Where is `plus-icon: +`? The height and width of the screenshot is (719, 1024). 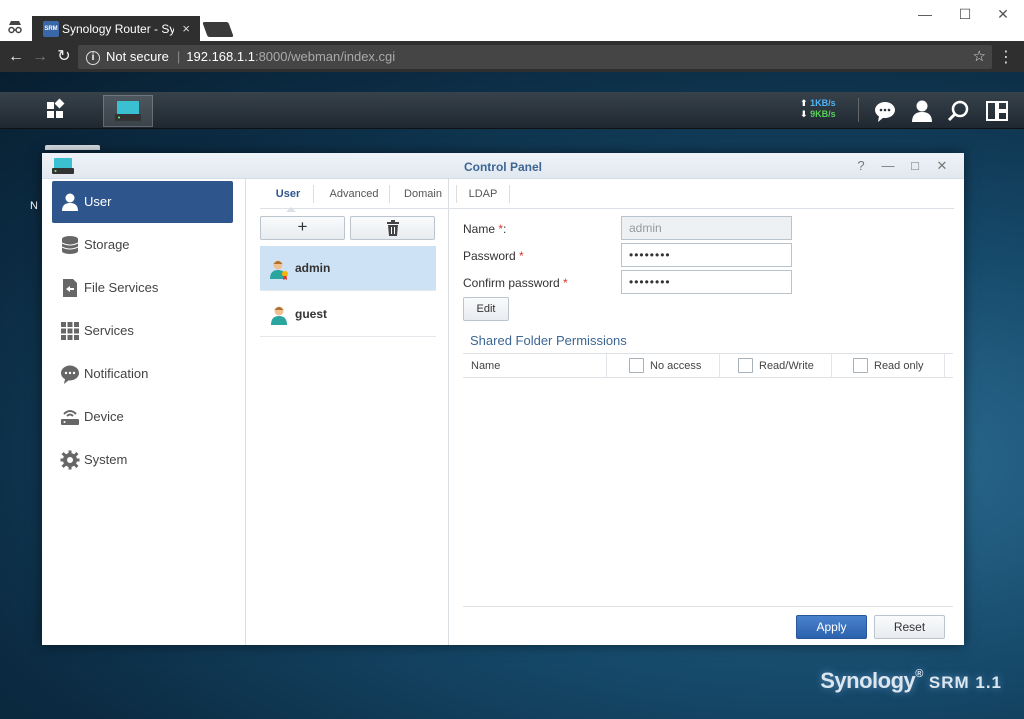
plus-icon: + is located at coordinates (302, 226).